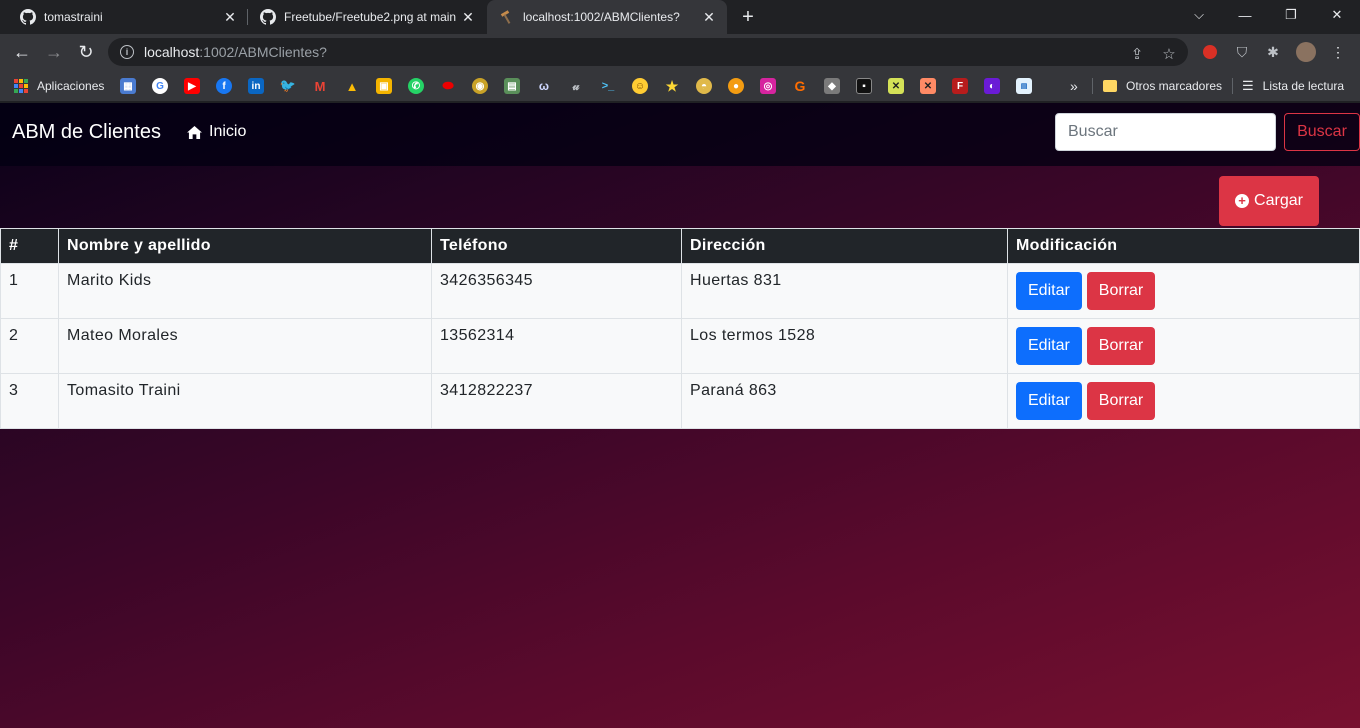  Describe the element at coordinates (1169, 54) in the screenshot. I see `bookmark-star-icon: ☆` at that location.